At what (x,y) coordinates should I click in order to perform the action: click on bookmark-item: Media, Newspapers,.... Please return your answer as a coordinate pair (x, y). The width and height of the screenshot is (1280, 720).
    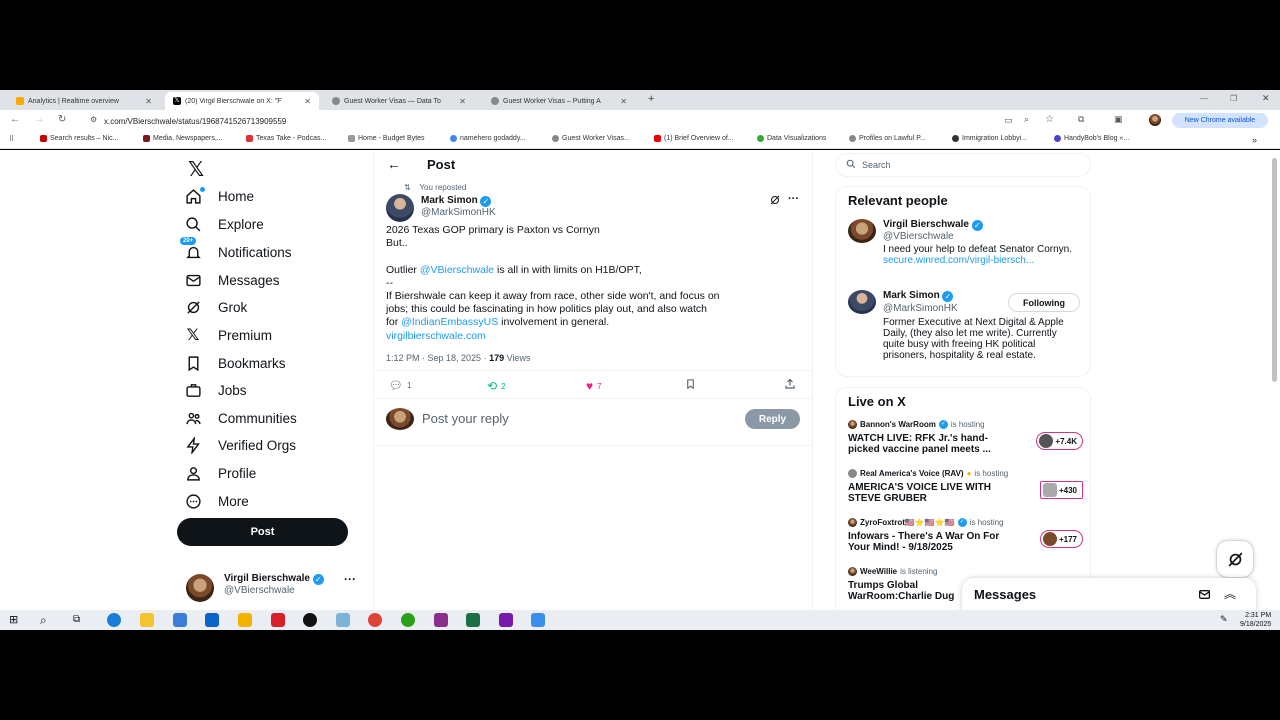
    Looking at the image, I should click on (183, 138).